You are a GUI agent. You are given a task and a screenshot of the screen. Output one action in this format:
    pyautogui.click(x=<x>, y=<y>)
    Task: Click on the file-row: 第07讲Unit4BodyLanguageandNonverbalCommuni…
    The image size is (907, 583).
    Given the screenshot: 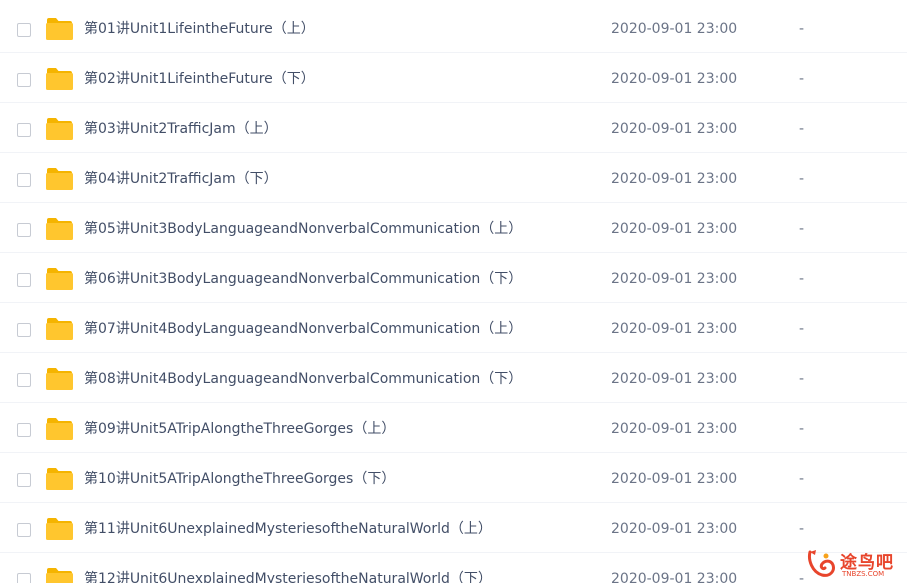 What is the action you would take?
    pyautogui.click(x=453, y=328)
    